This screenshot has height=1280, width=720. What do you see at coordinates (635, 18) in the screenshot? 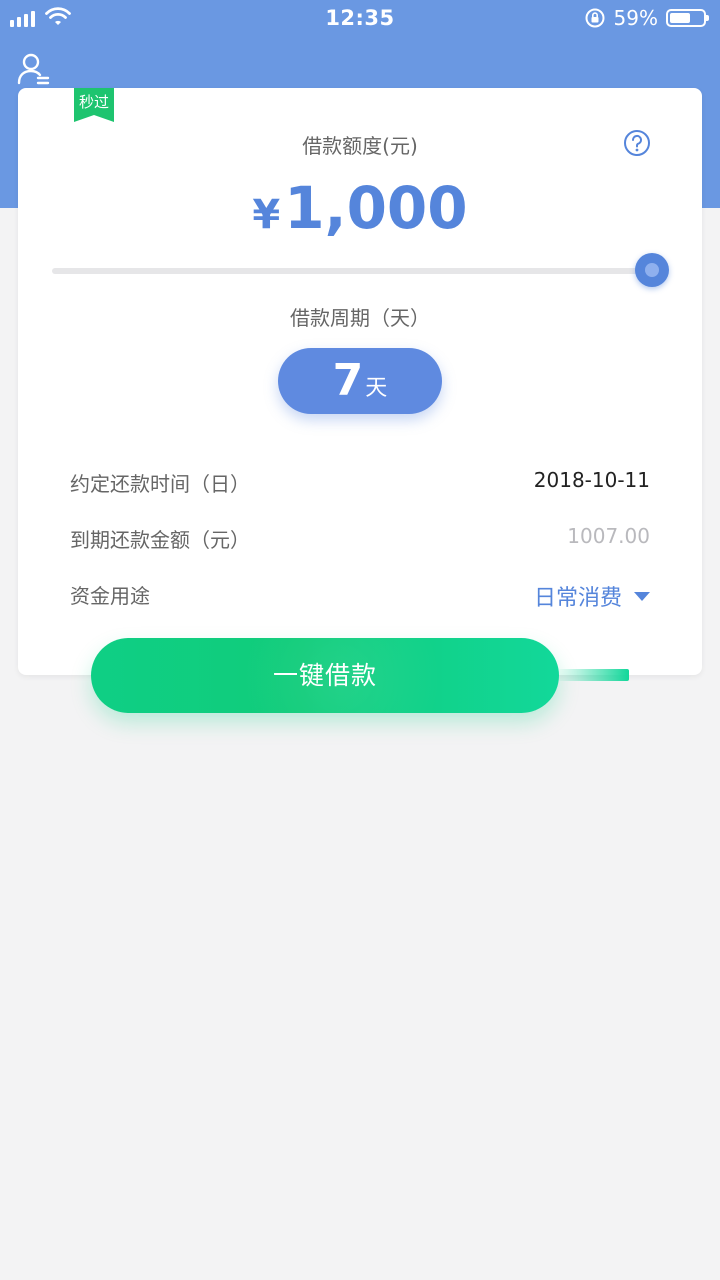
I see `battery-percent: 59%` at bounding box center [635, 18].